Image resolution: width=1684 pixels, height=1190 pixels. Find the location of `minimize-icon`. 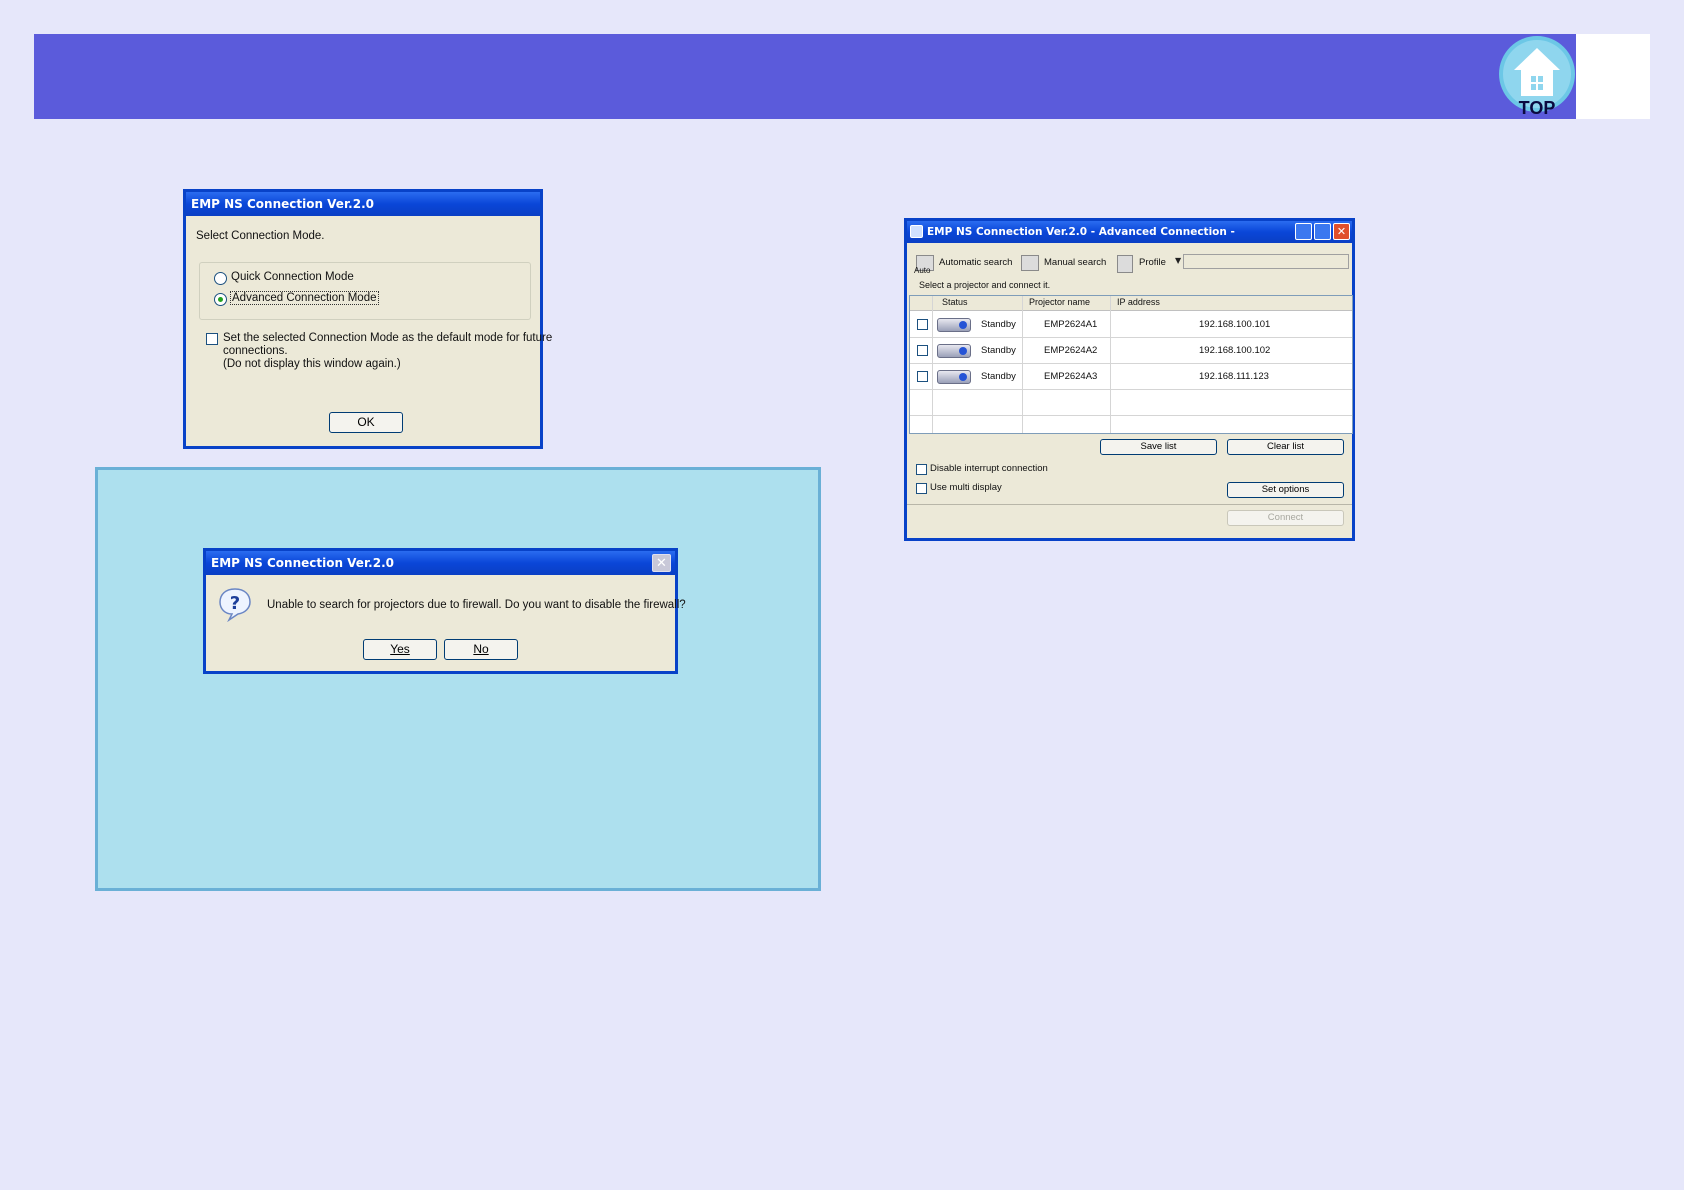

minimize-icon is located at coordinates (1303, 231).